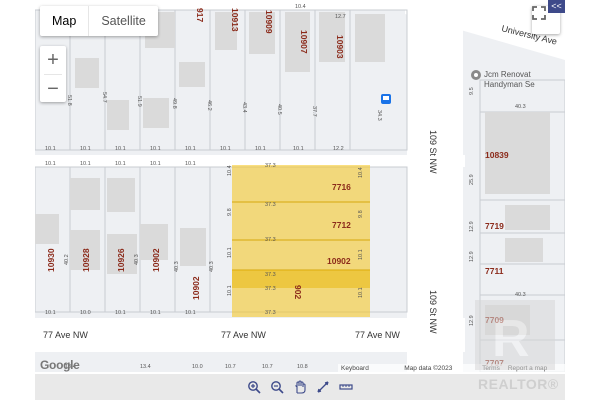 The width and height of the screenshot is (600, 400). Describe the element at coordinates (139, 101) in the screenshot. I see `dim: 51.9` at that location.